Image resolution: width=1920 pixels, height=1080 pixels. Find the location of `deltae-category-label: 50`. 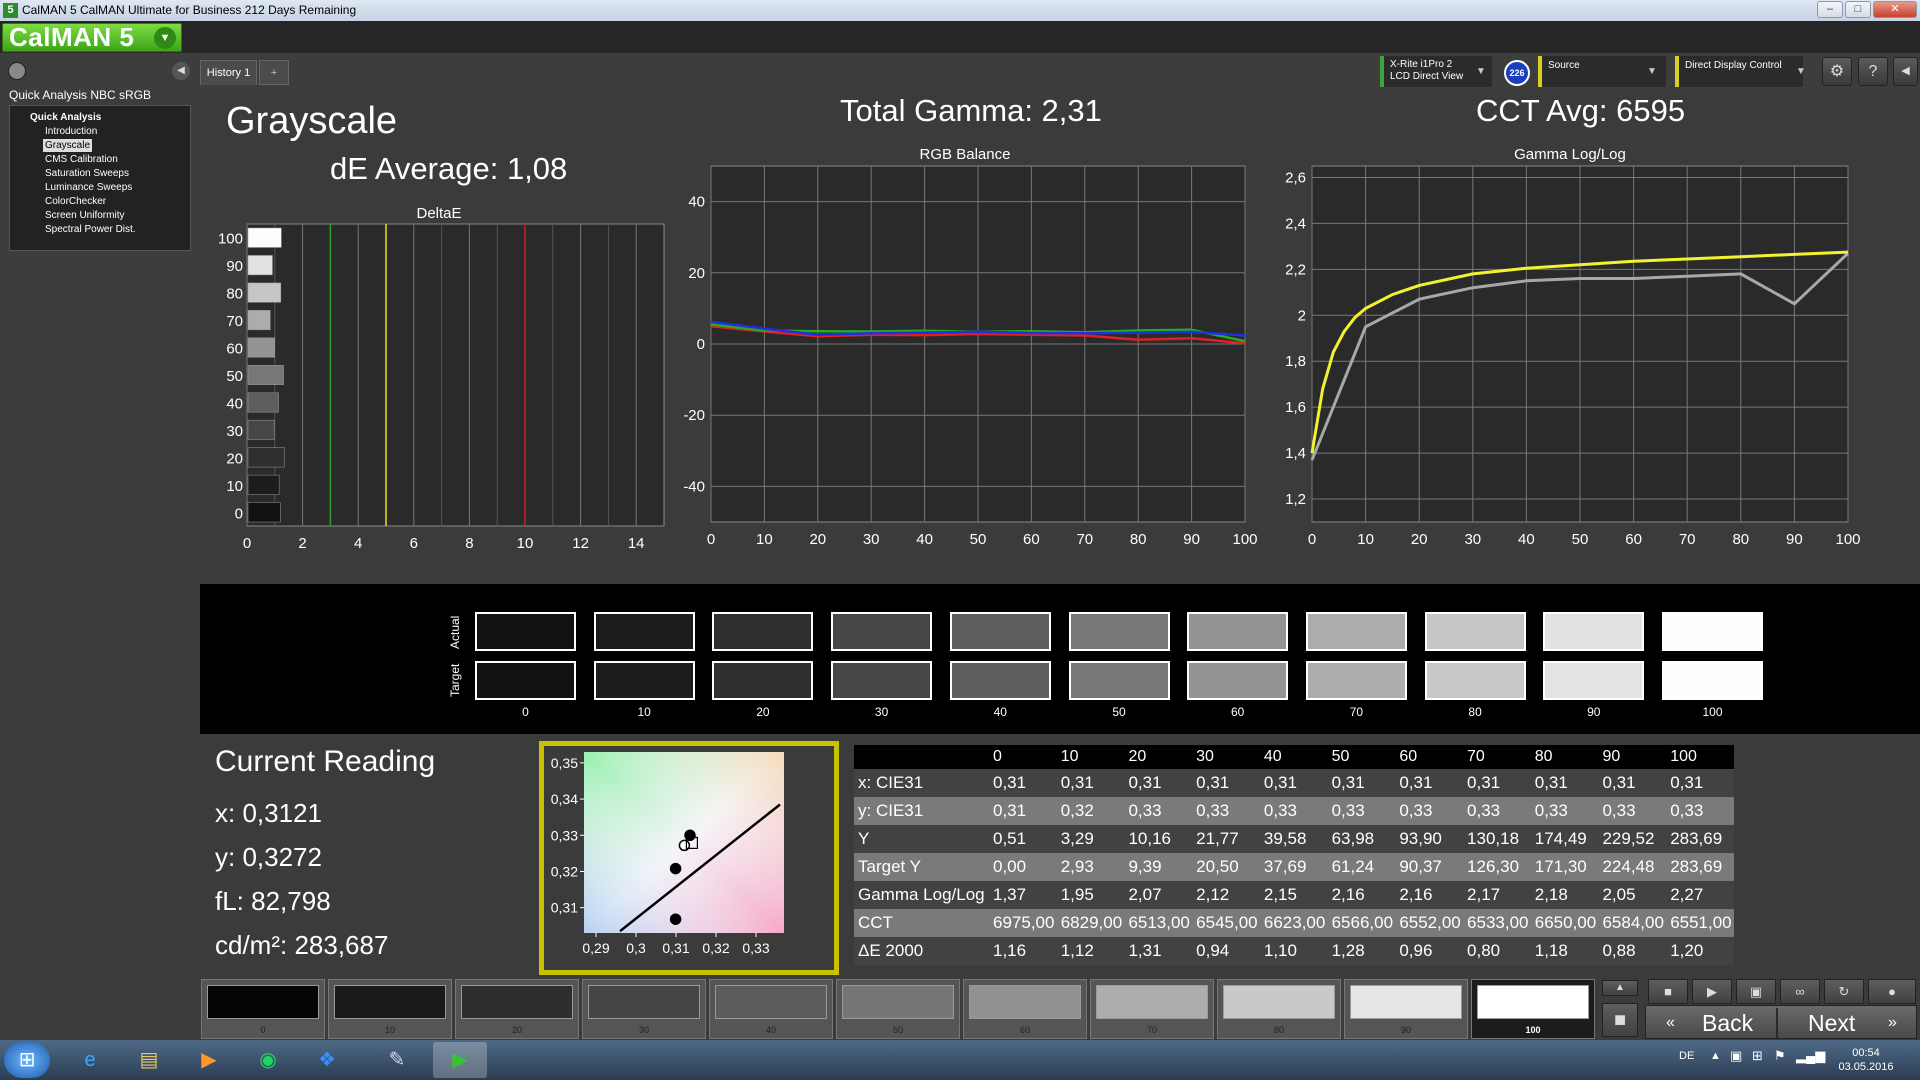

deltae-category-label: 50 is located at coordinates (234, 376).